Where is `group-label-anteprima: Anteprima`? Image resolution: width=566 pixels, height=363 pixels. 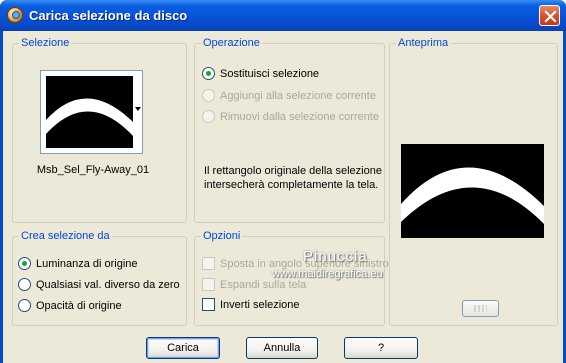 group-label-anteprima: Anteprima is located at coordinates (423, 43).